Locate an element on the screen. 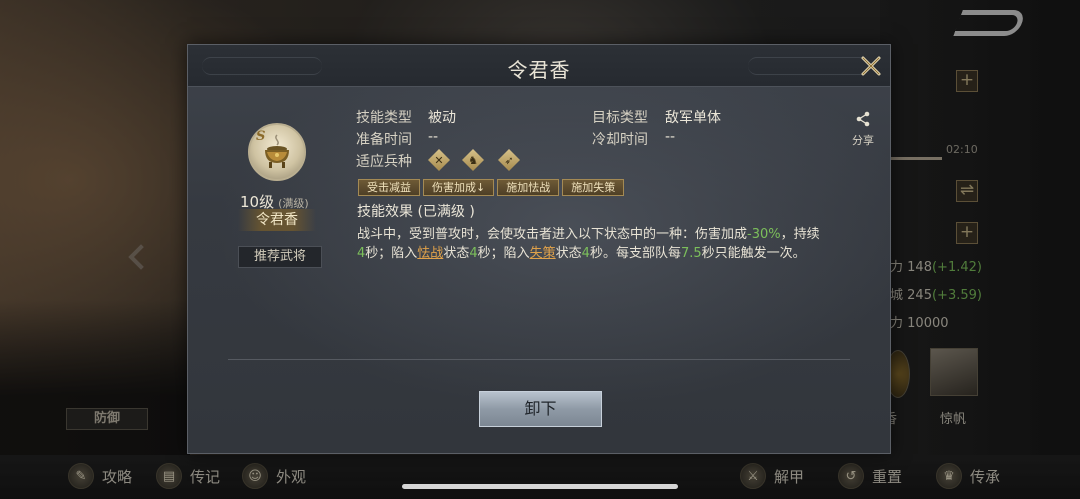 This screenshot has height=499, width=1080. share-button: 分享 is located at coordinates (863, 129).